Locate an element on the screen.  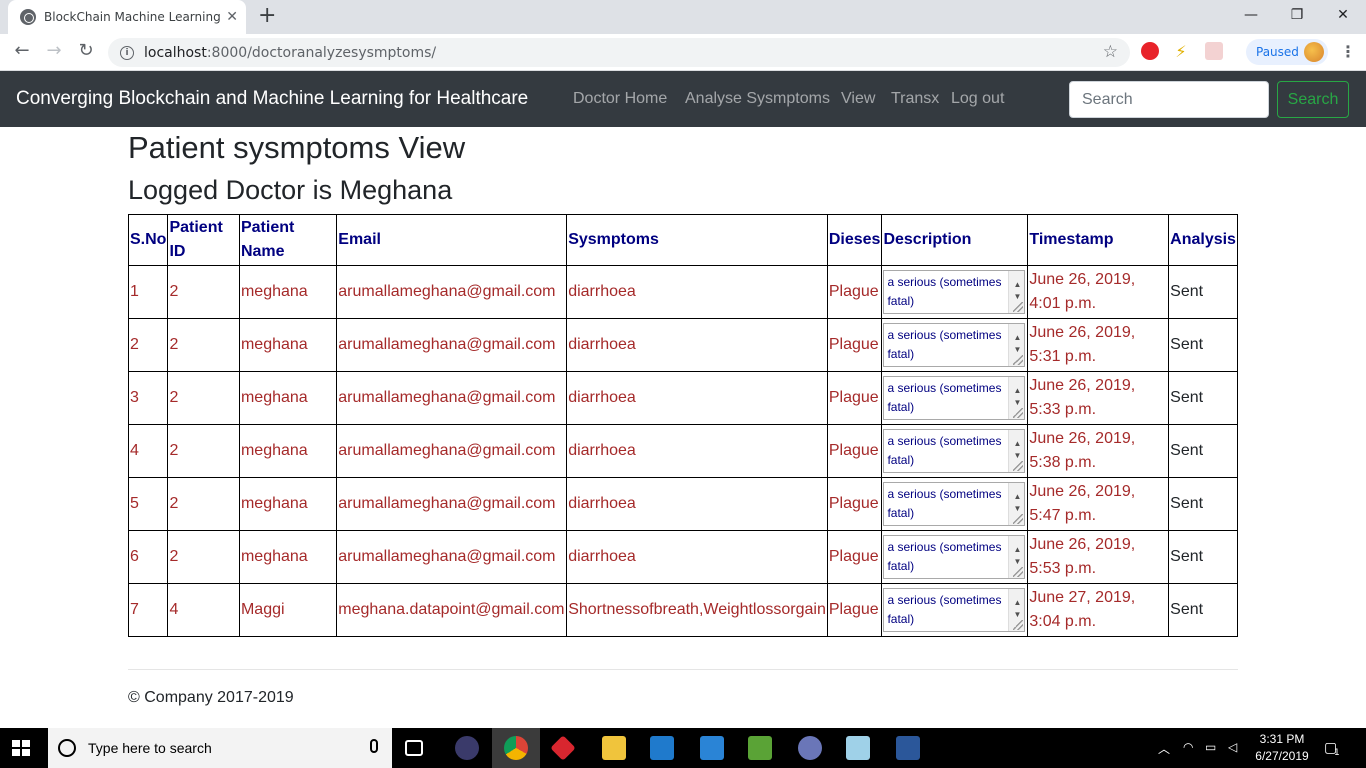
microphone-icon is located at coordinates (374, 746).